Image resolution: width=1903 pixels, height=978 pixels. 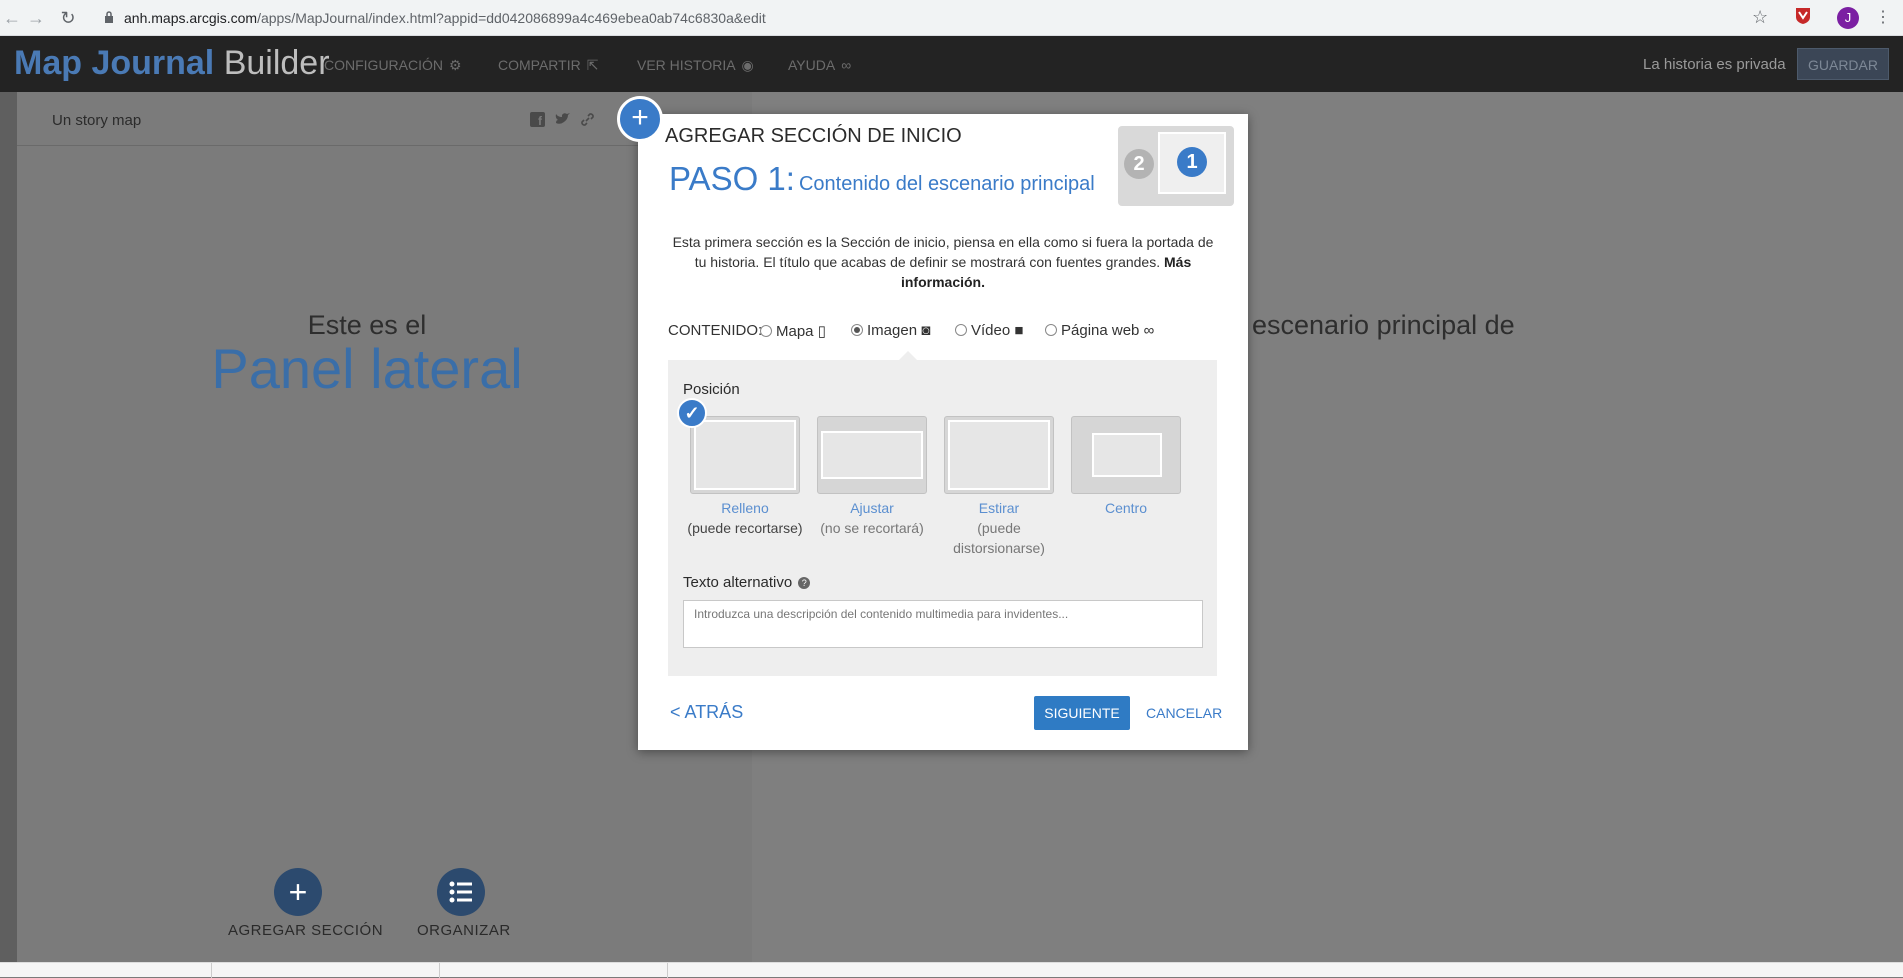 I want to click on back-button: < ATRÁS, so click(x=706, y=712).